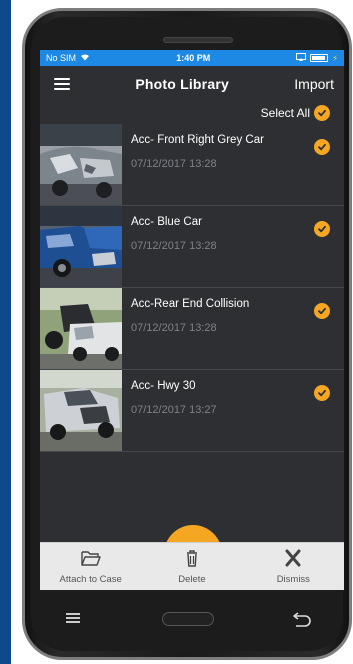 The image size is (353, 664). What do you see at coordinates (62, 84) in the screenshot?
I see `hamburger-icon` at bounding box center [62, 84].